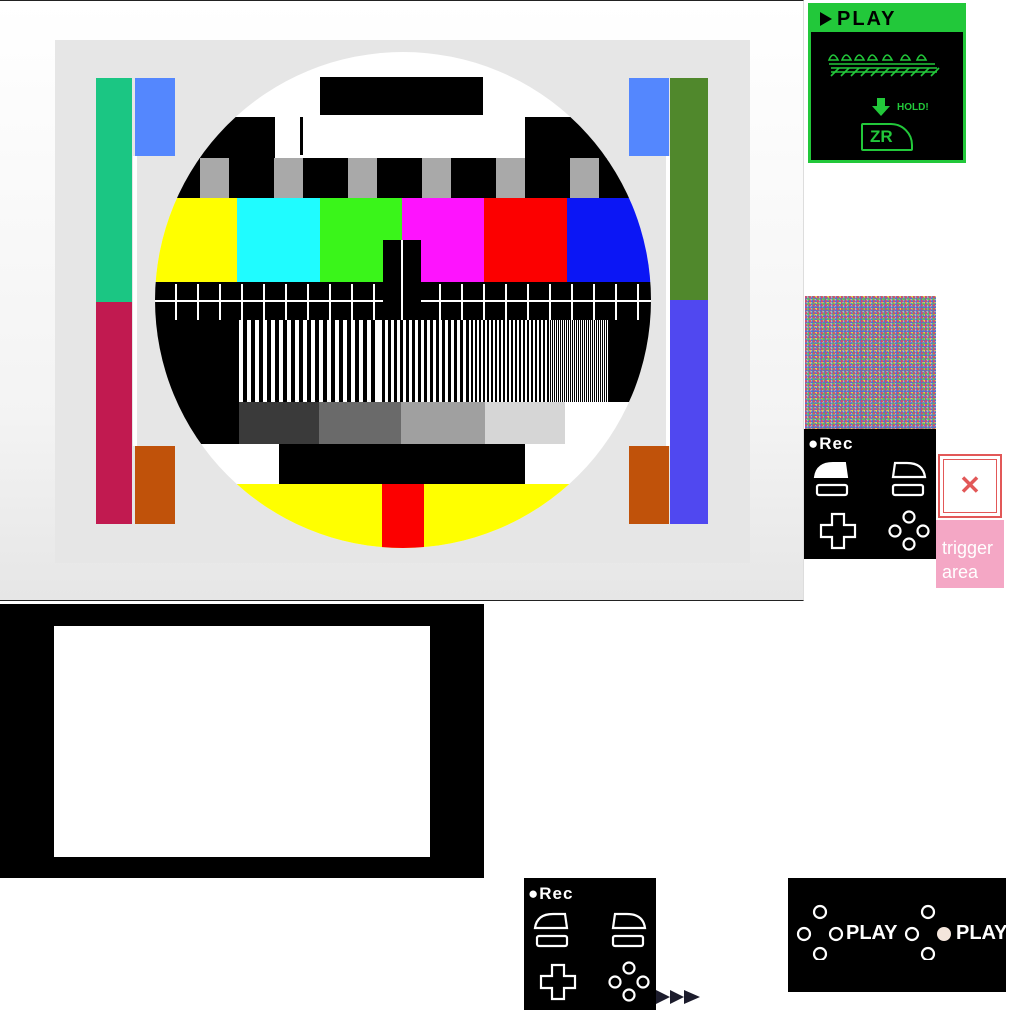 The width and height of the screenshot is (1024, 1024). Describe the element at coordinates (838, 531) in the screenshot. I see `dpad-icon` at that location.